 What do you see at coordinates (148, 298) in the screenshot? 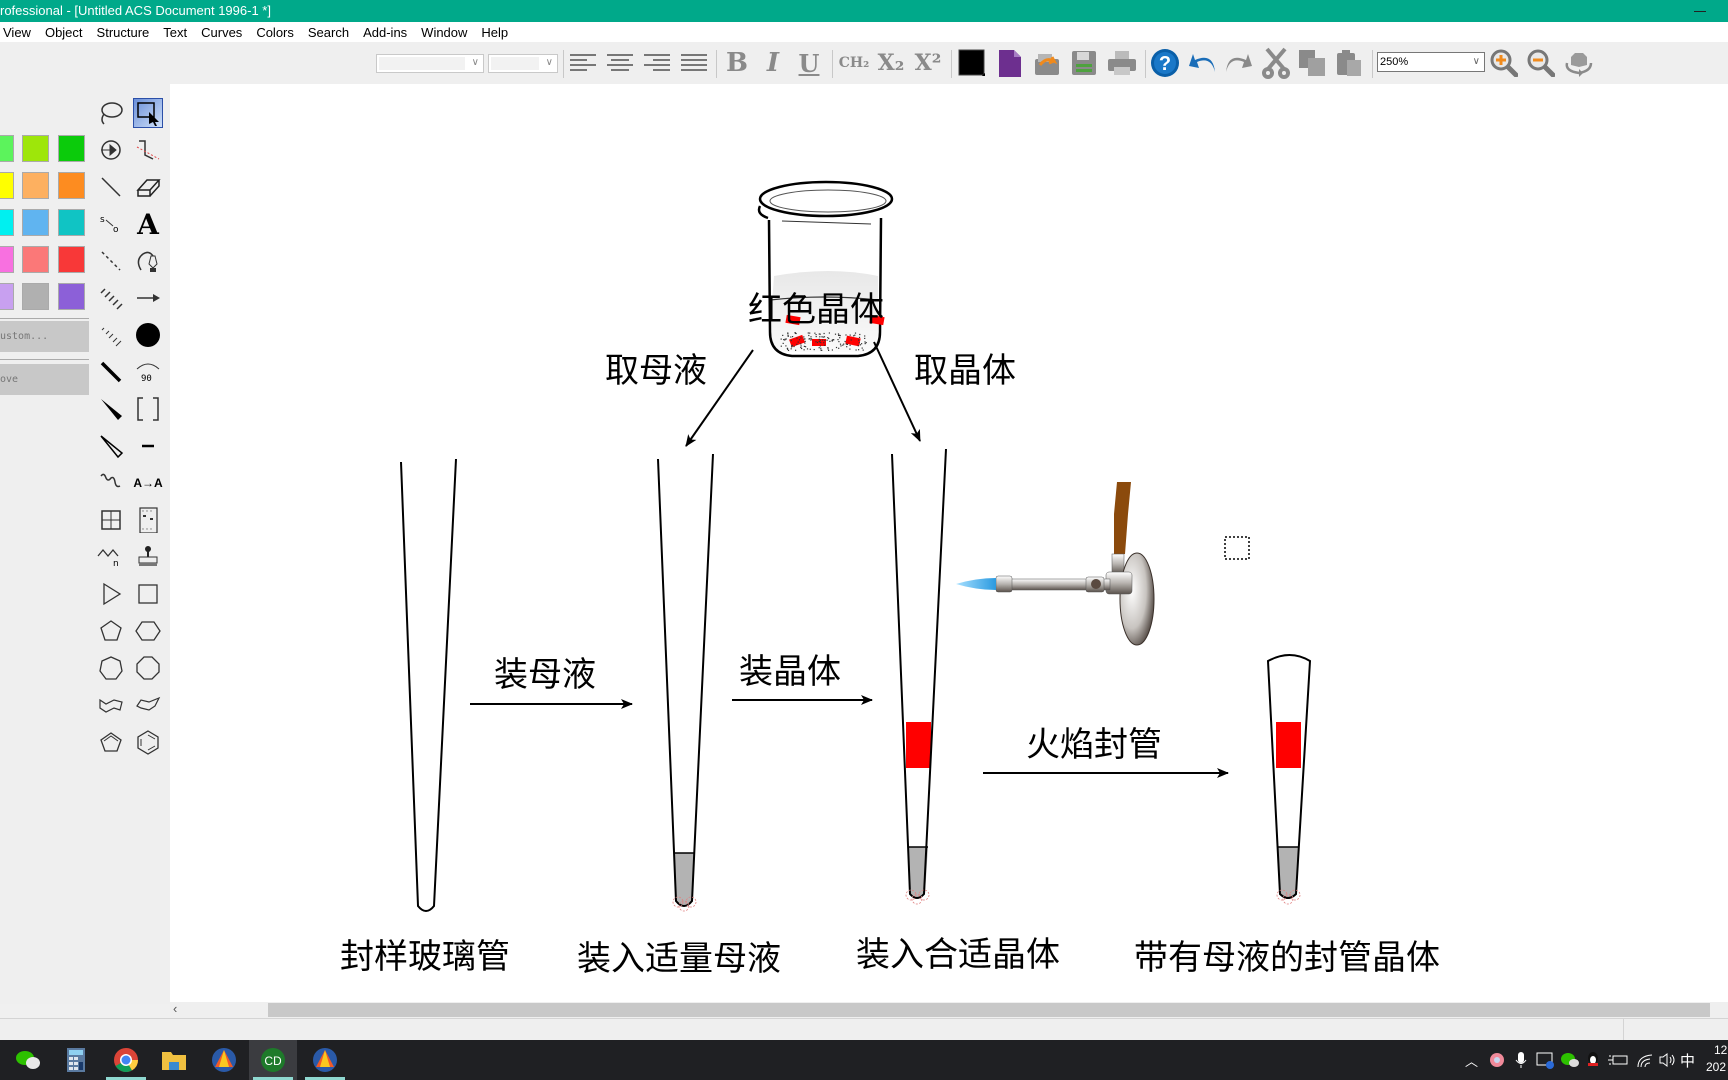
I see `arrow-tool` at bounding box center [148, 298].